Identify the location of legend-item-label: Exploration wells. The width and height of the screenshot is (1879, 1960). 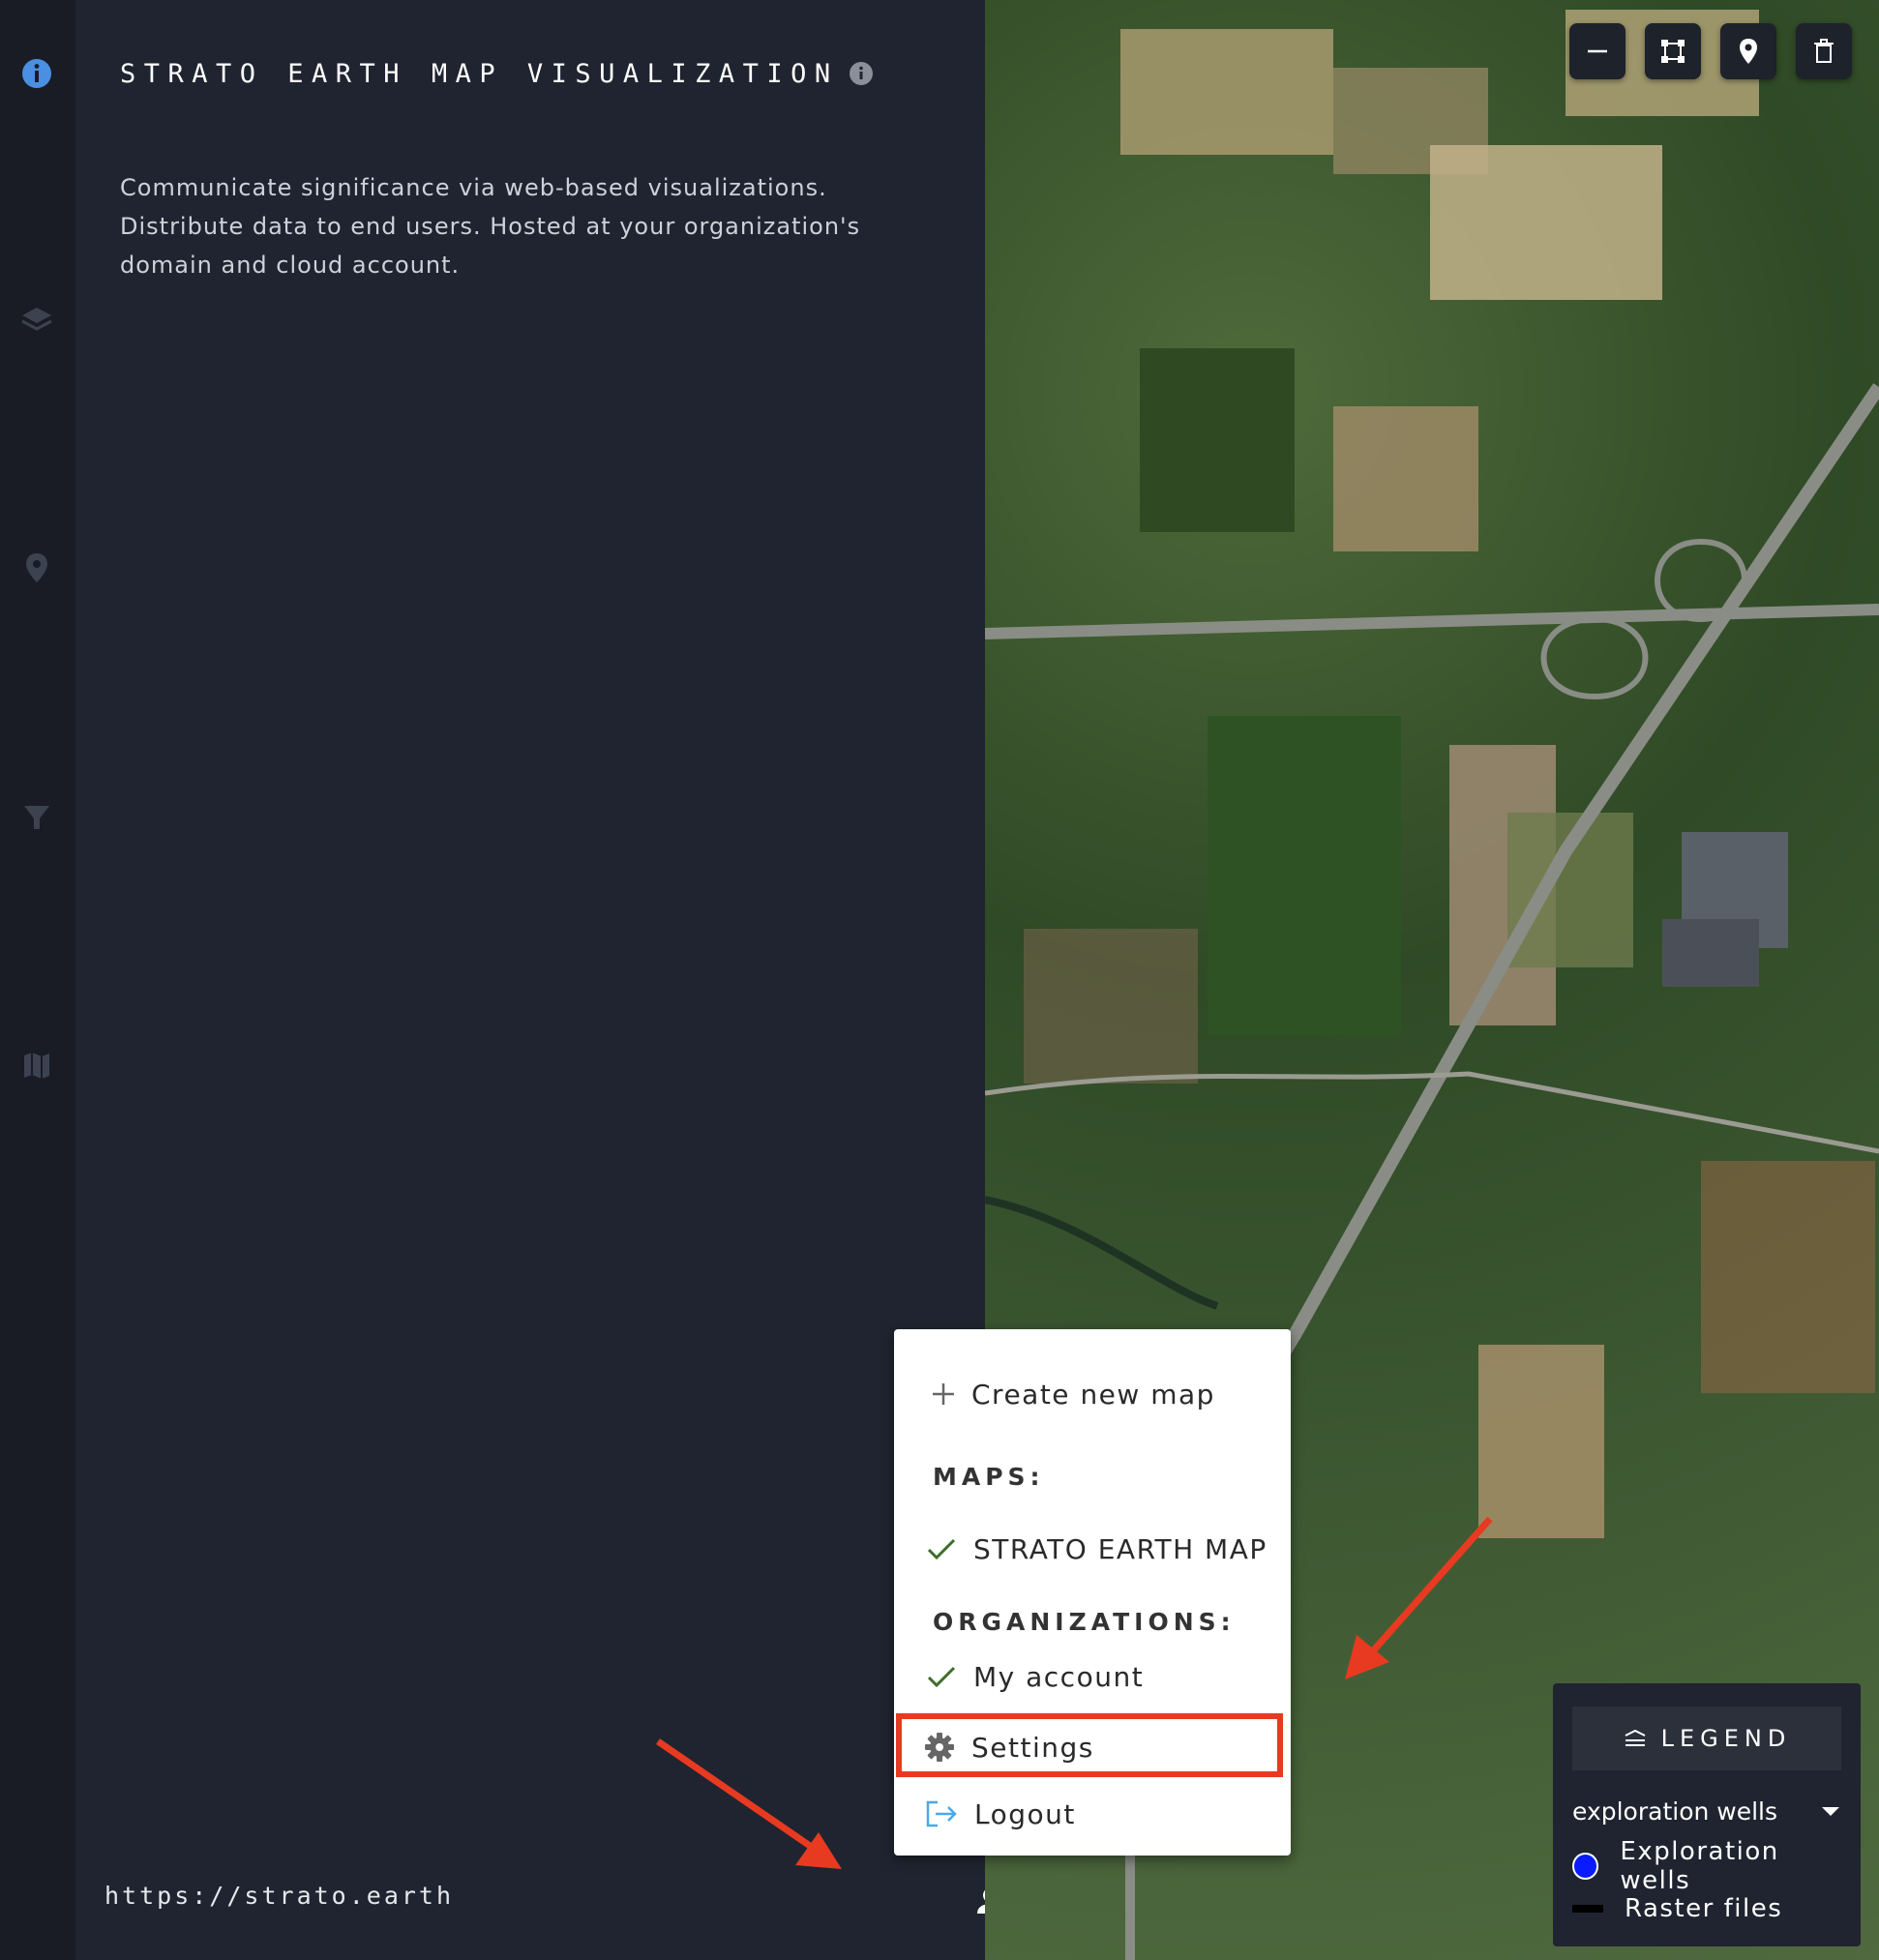
(1699, 1866).